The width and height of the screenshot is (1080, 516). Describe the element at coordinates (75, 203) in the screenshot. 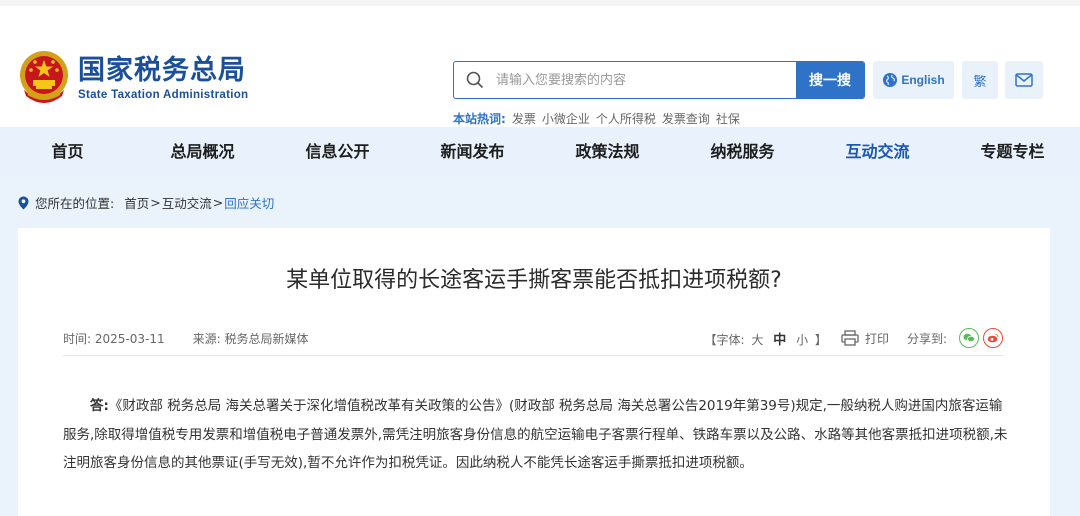

I see `breadcrumb-prefix: 您所在的位置:` at that location.